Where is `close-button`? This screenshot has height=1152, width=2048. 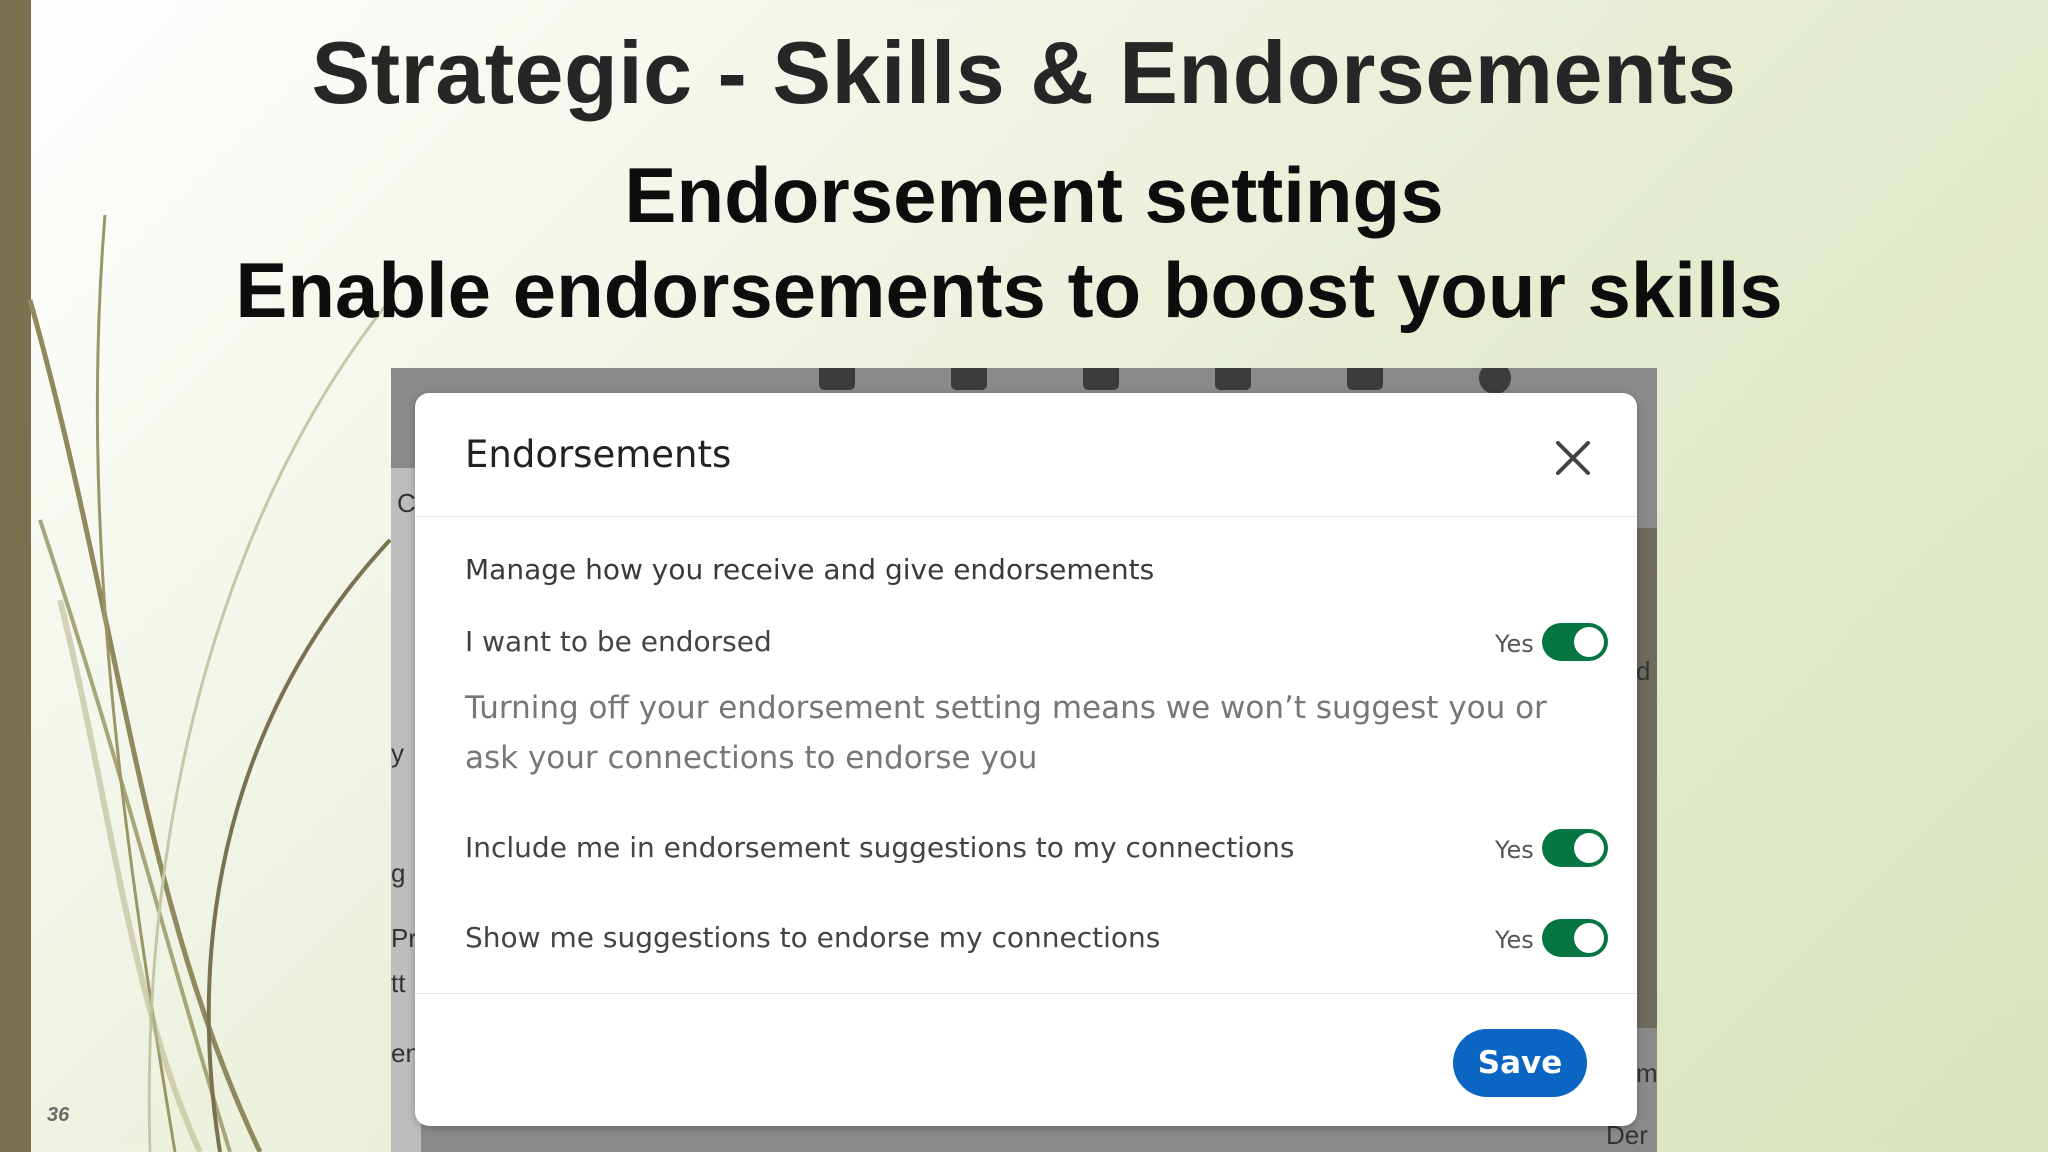 close-button is located at coordinates (1573, 458).